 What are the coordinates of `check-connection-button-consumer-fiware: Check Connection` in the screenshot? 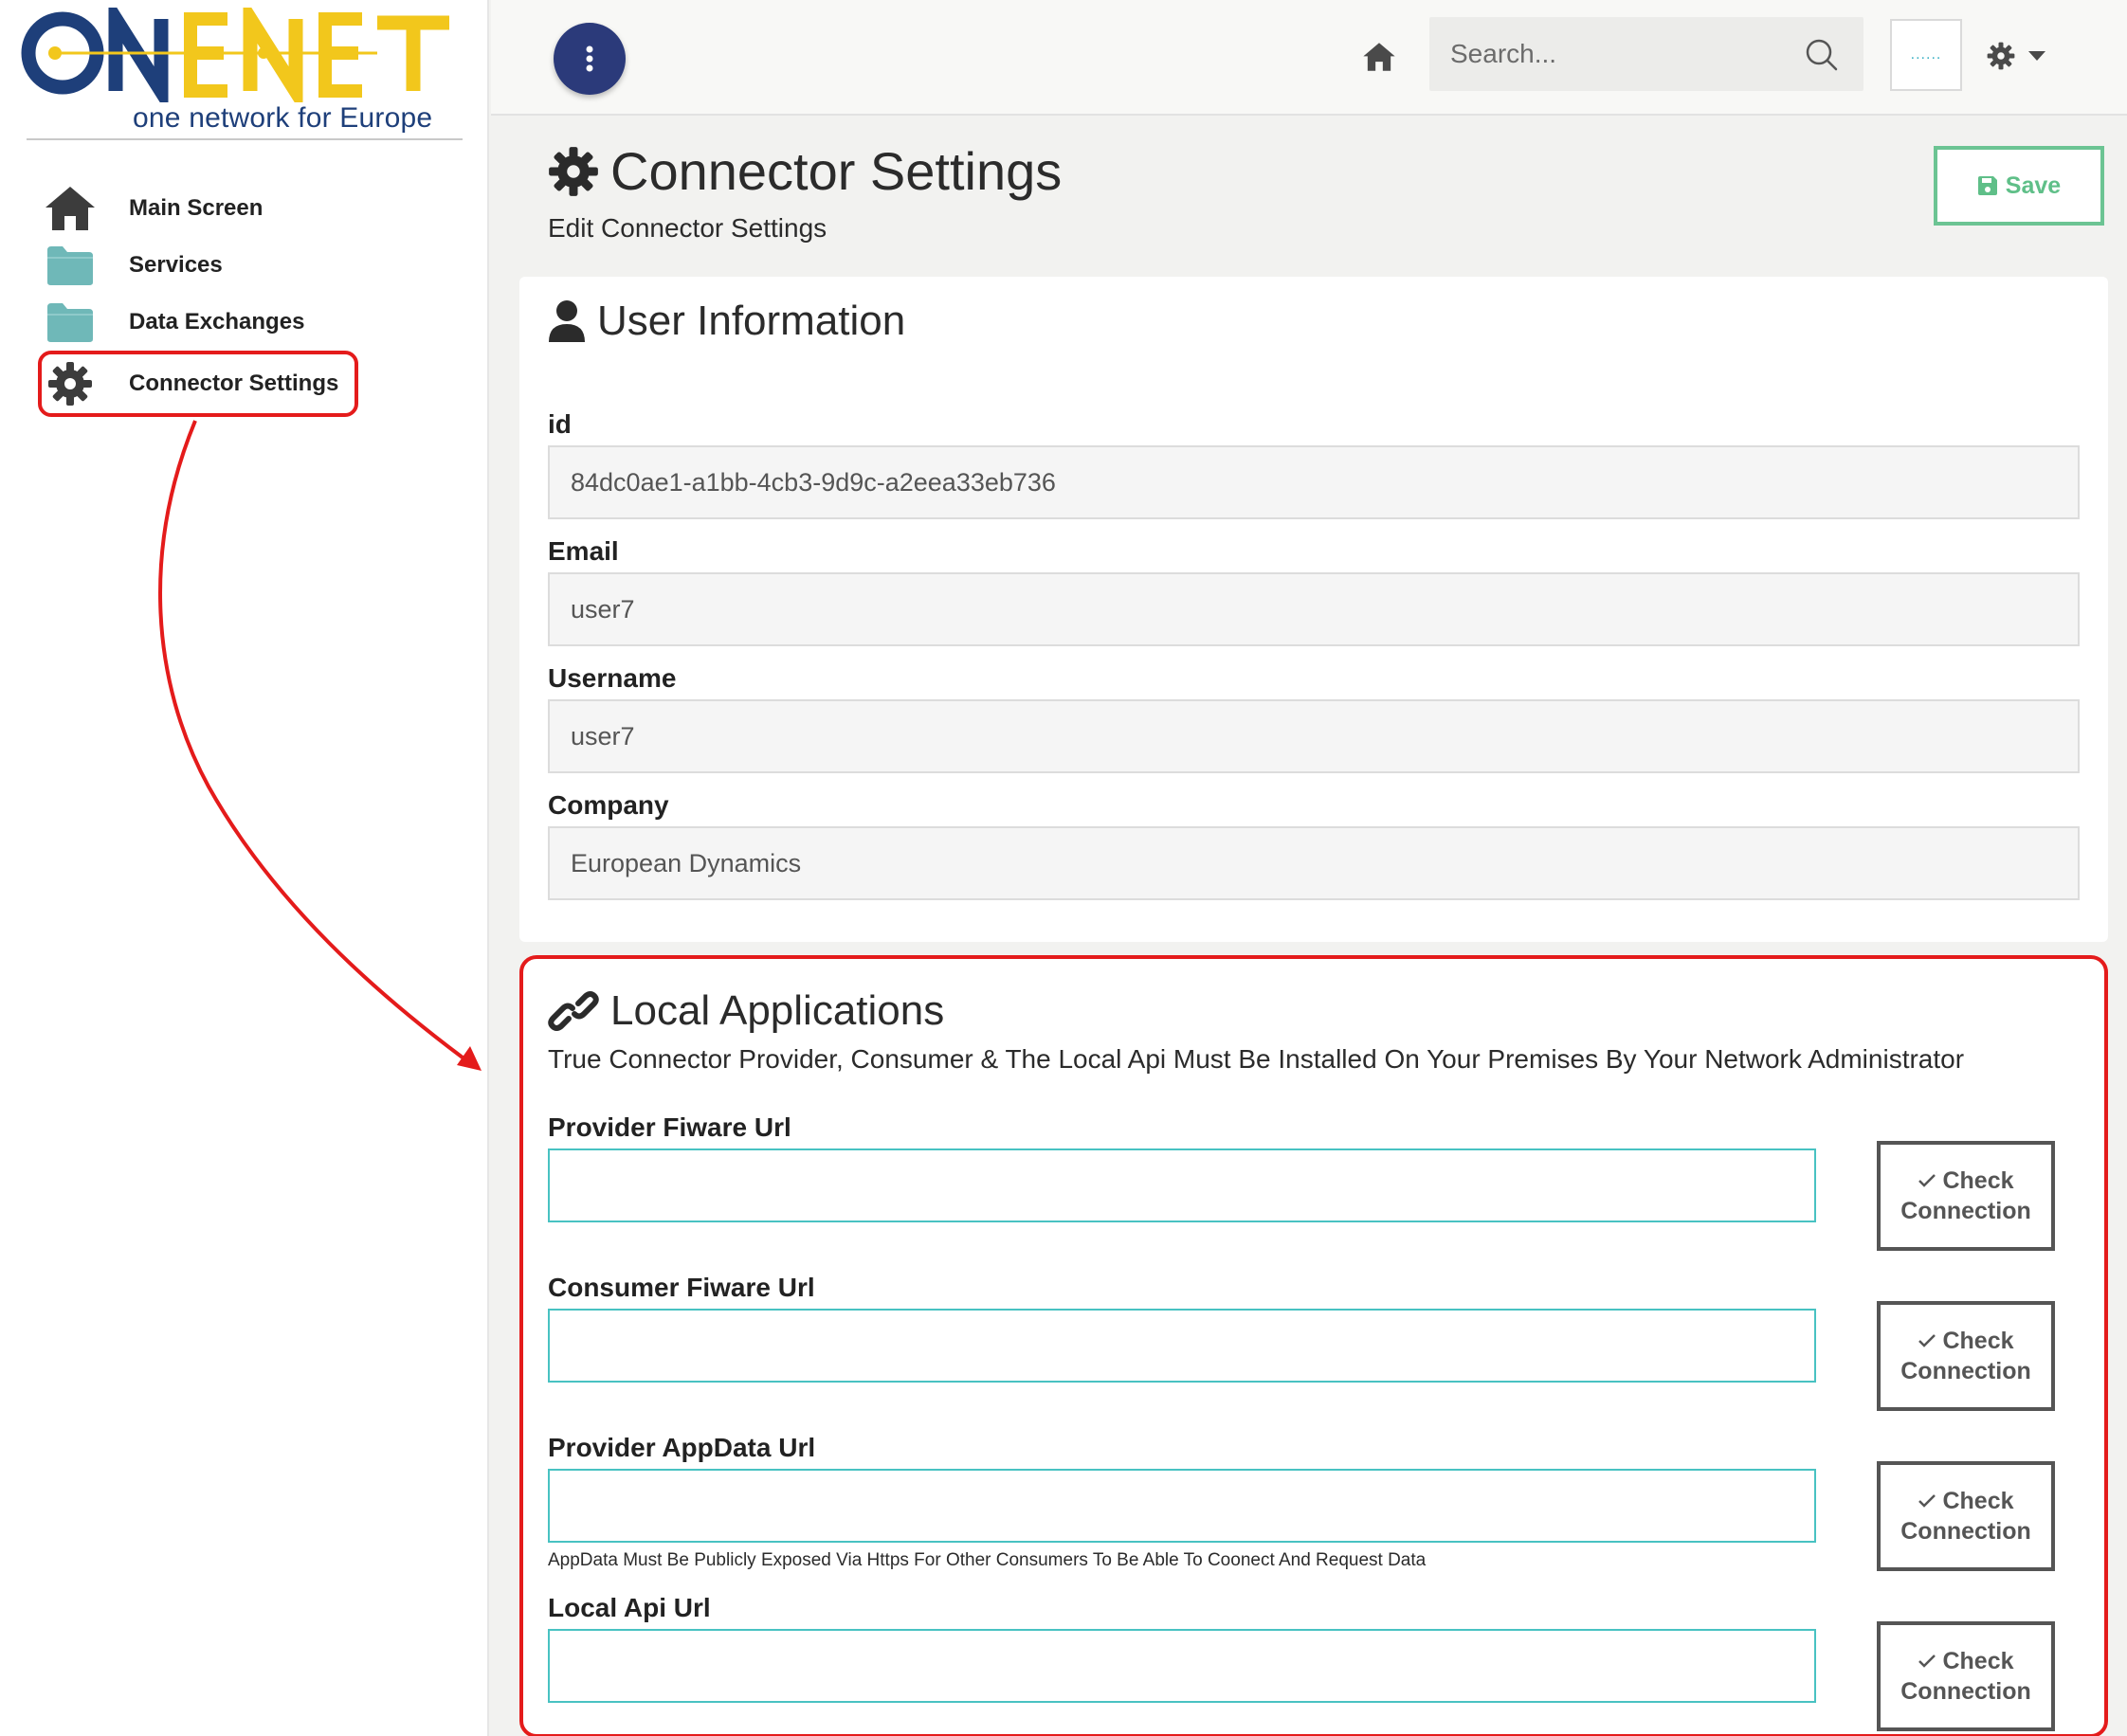 It's located at (1966, 1356).